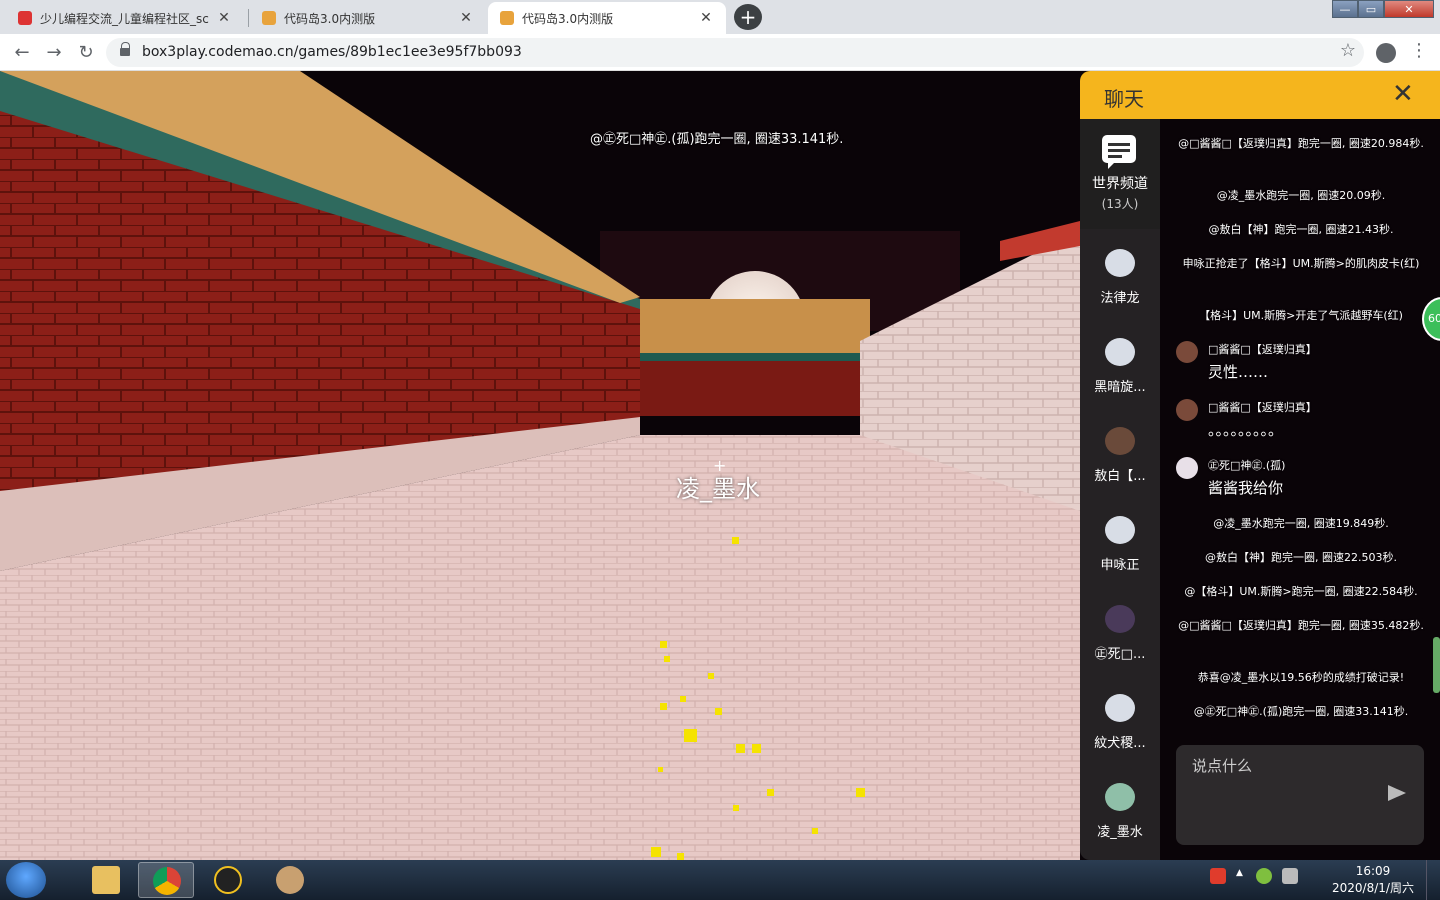 The image size is (1440, 900). Describe the element at coordinates (25, 18) in the screenshot. I see `codemao-favicon-icon` at that location.